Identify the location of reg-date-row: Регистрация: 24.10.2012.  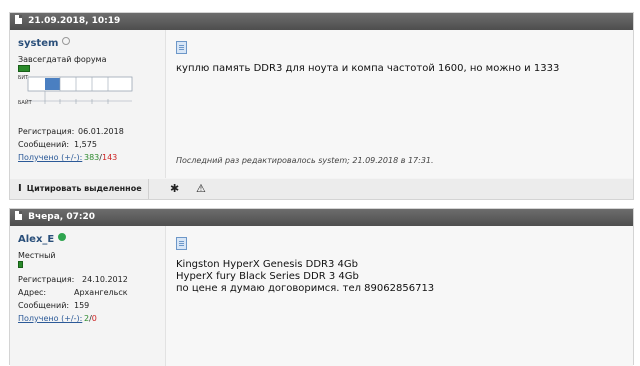
(73, 279).